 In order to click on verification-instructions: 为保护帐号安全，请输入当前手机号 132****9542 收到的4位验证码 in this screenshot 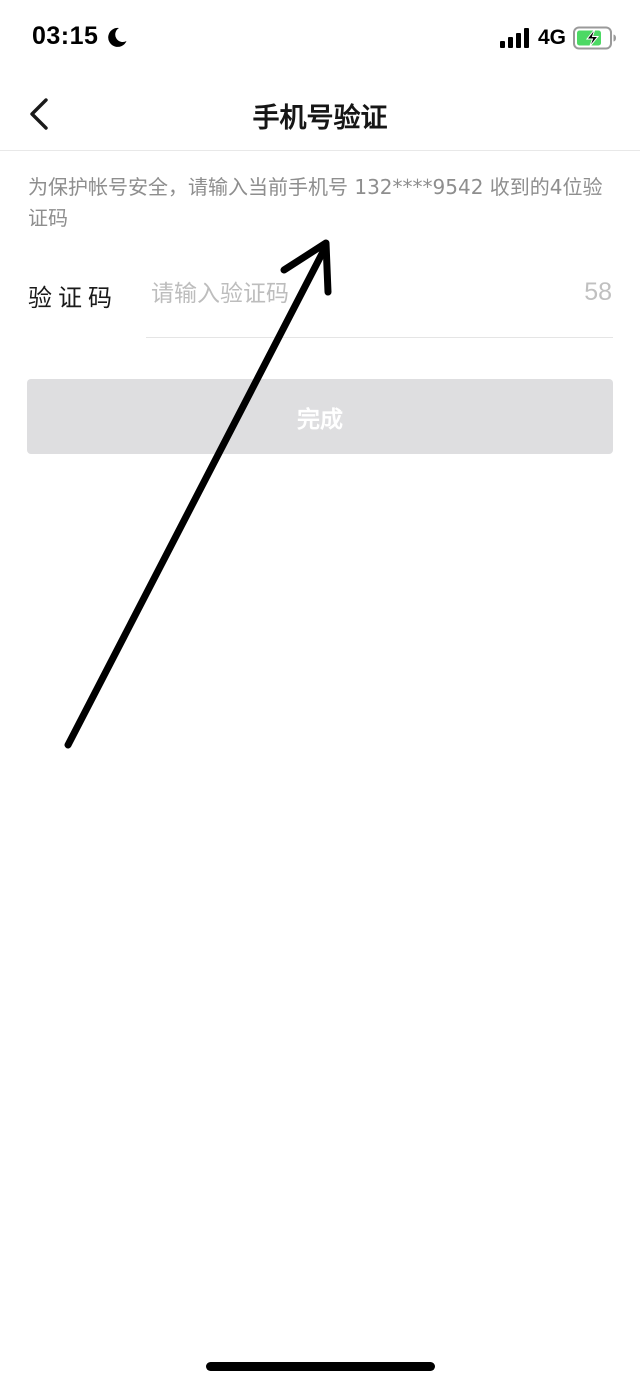, I will do `click(315, 202)`.